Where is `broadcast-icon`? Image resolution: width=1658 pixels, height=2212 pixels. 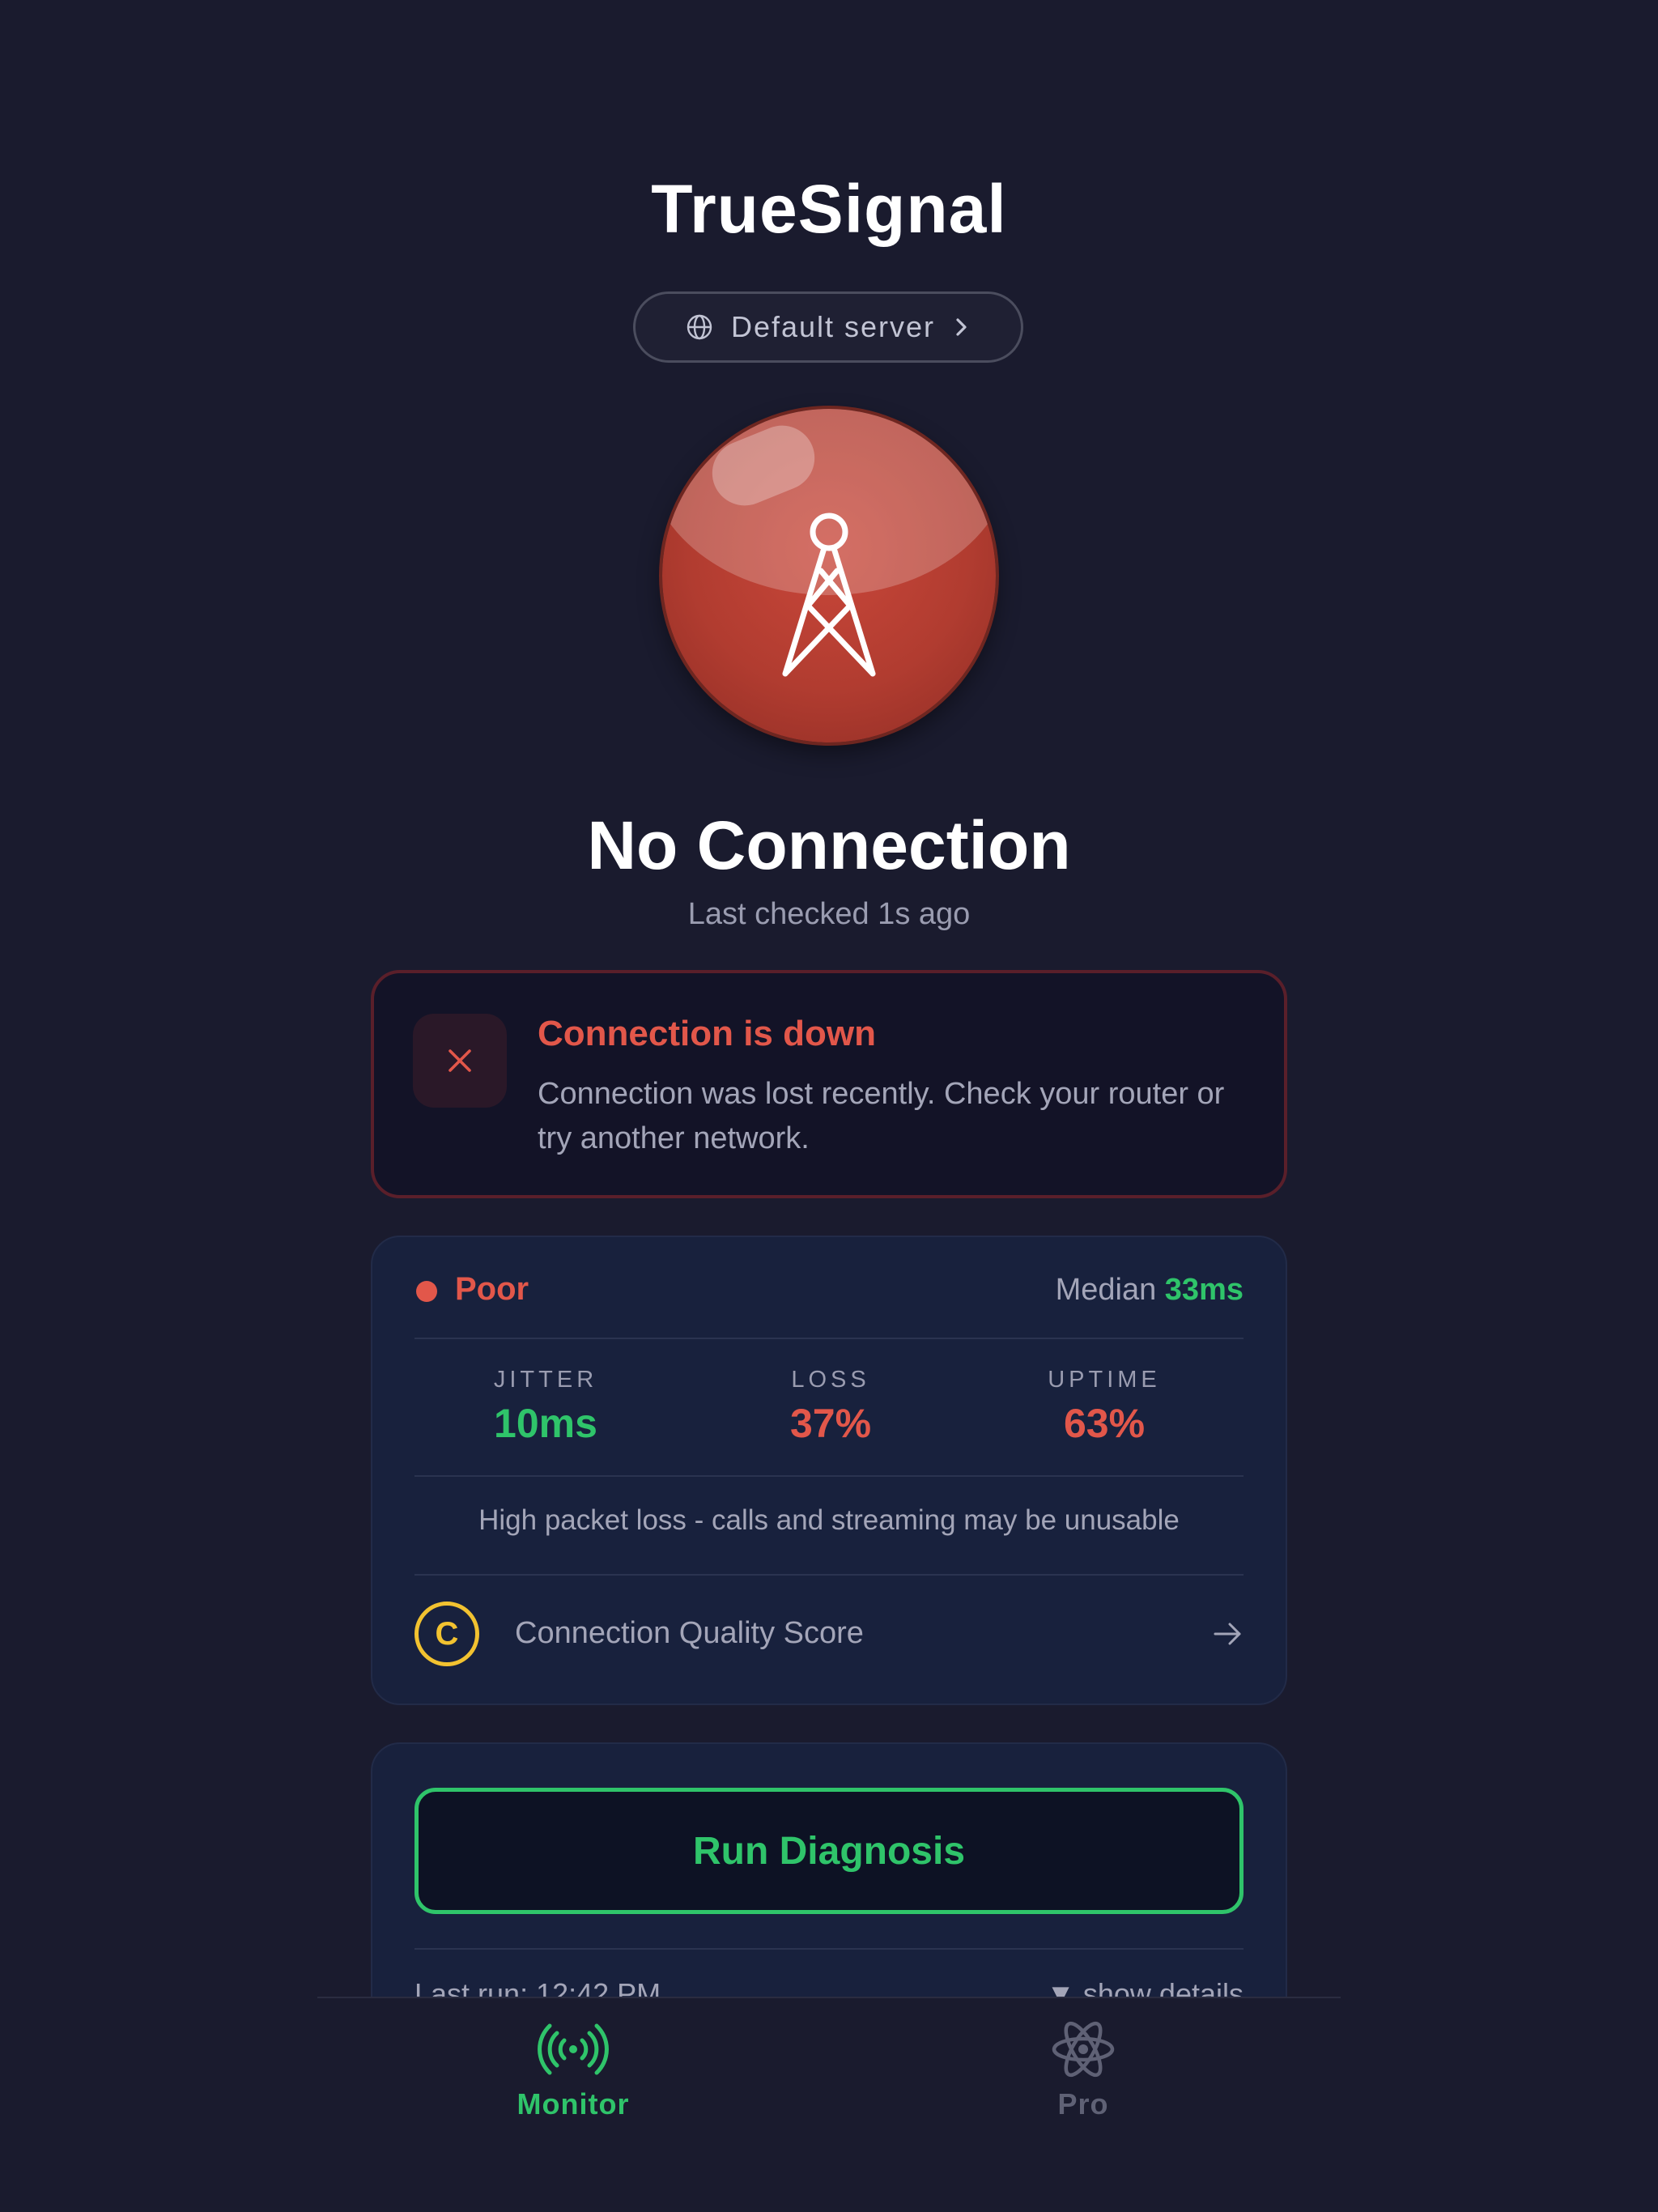
broadcast-icon is located at coordinates (573, 2049).